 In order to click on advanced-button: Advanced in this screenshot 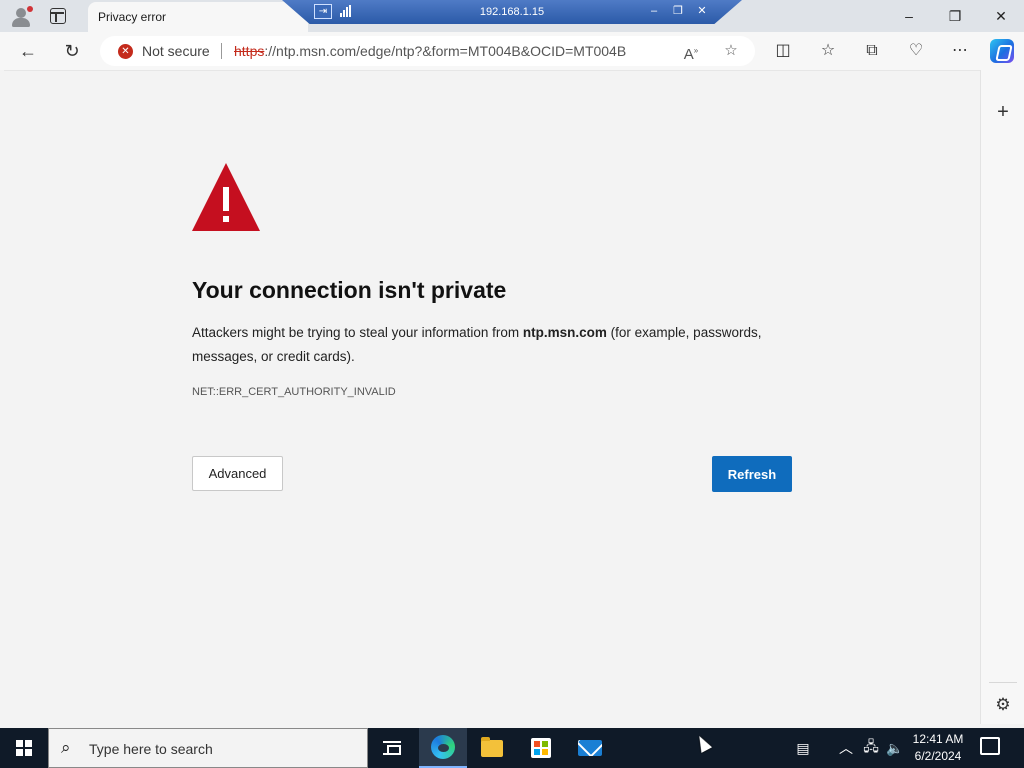, I will do `click(237, 473)`.